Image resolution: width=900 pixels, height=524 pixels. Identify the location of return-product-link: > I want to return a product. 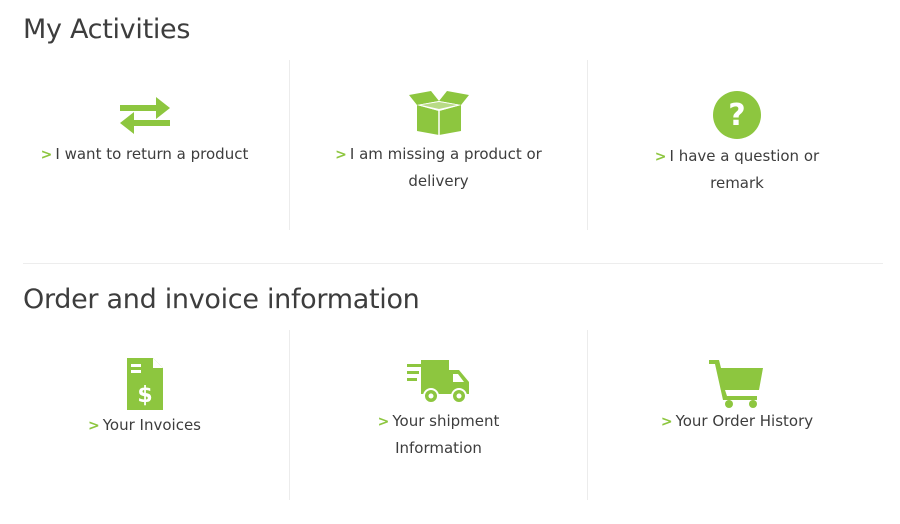
(144, 154).